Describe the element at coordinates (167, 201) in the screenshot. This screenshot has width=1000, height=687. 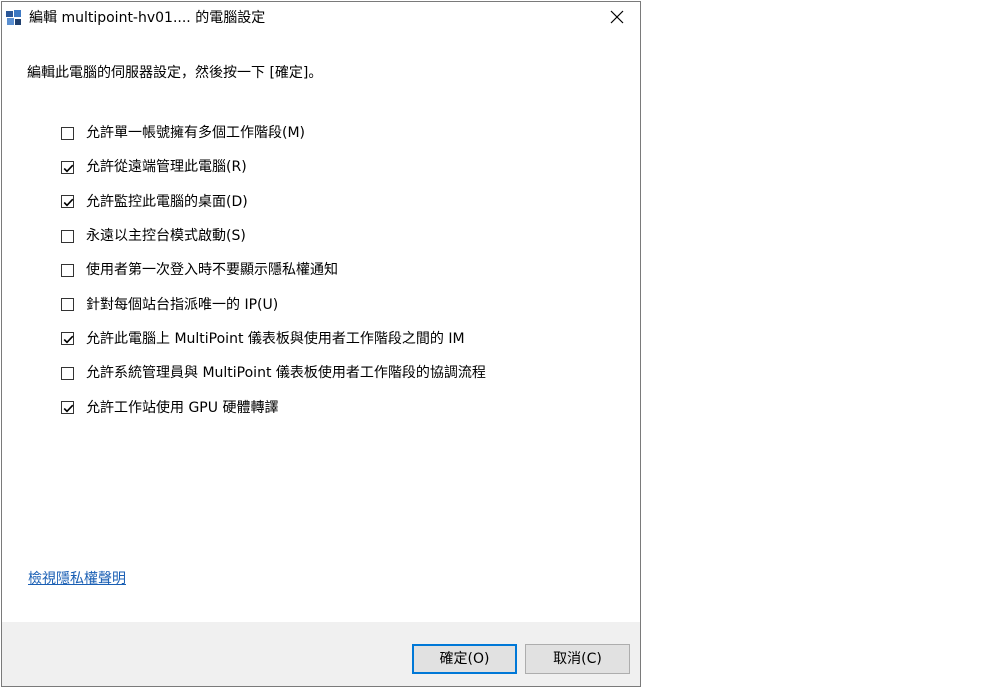
I see `option-label: 允許監控此電腦的桌面(D)` at that location.